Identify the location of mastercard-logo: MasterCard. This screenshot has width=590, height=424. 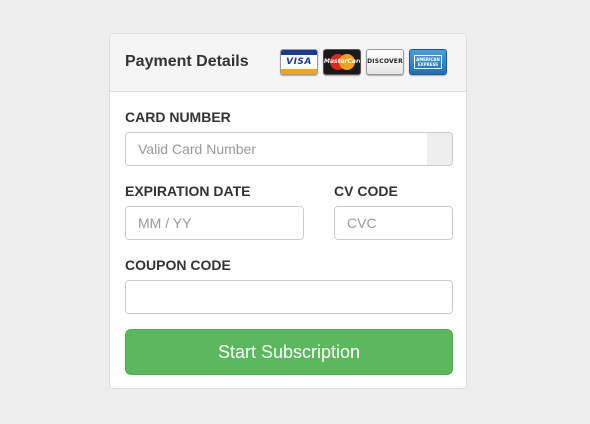
(342, 62).